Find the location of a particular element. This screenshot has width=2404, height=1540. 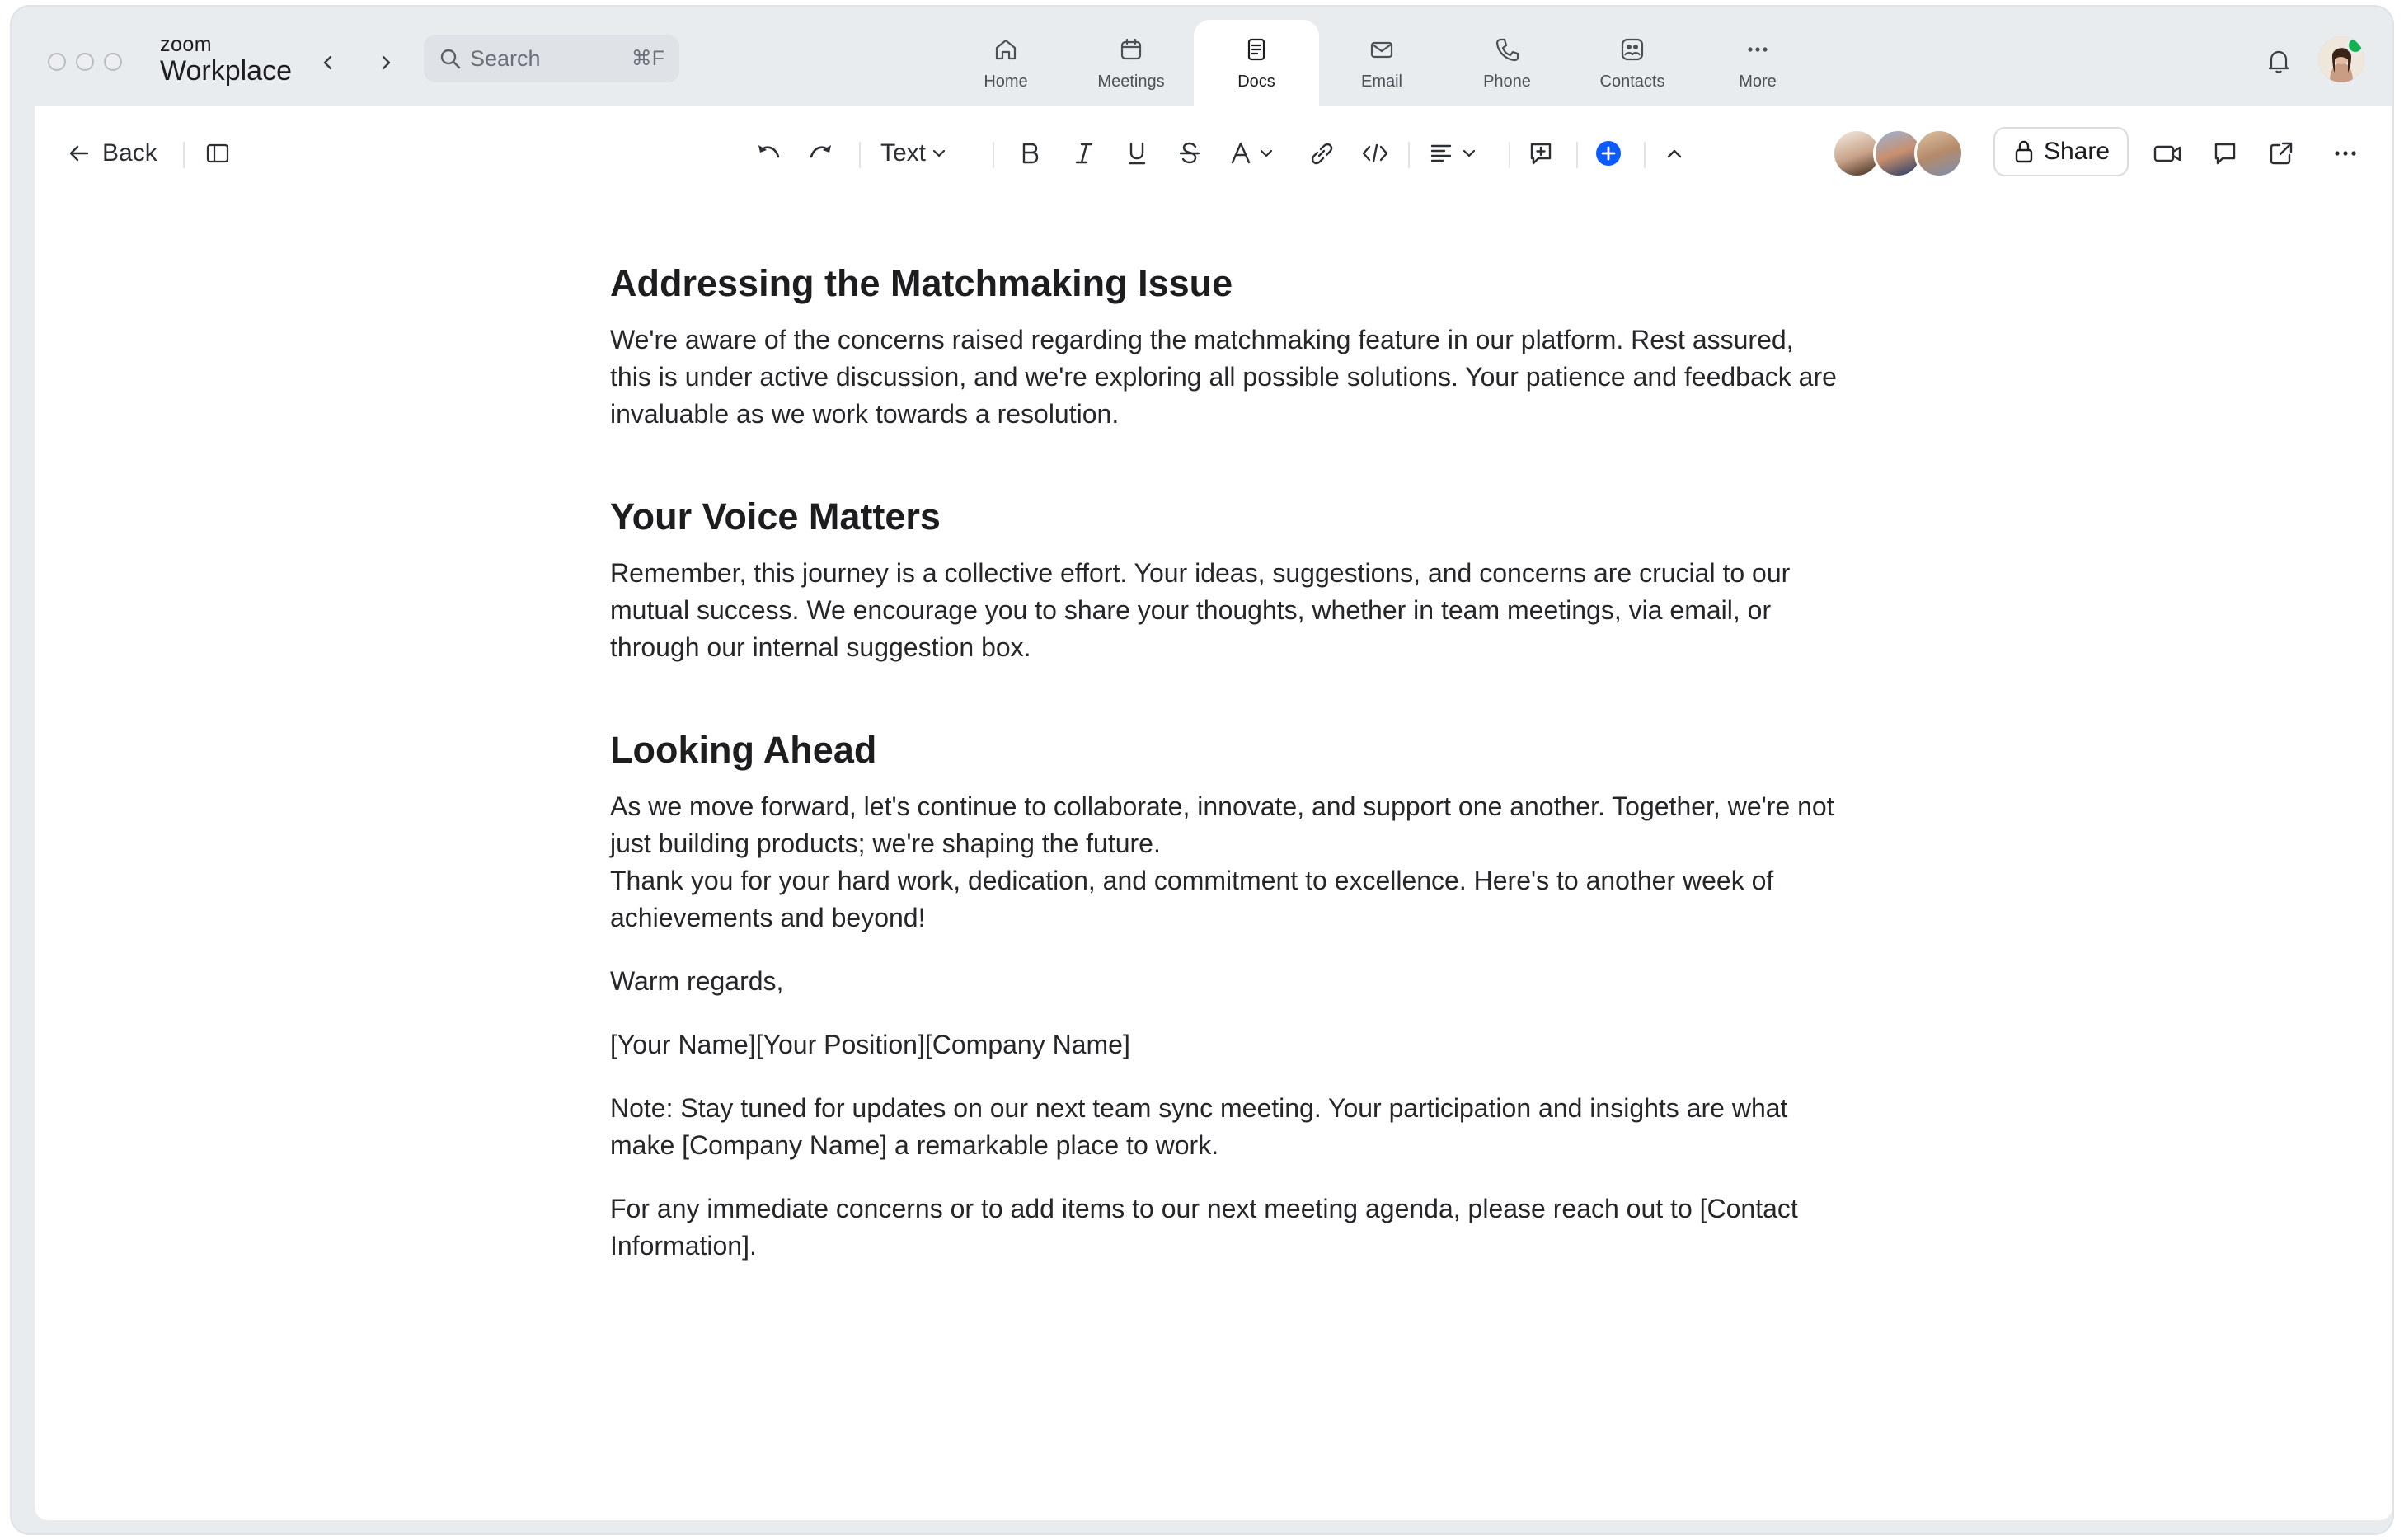

redo-button is located at coordinates (821, 153).